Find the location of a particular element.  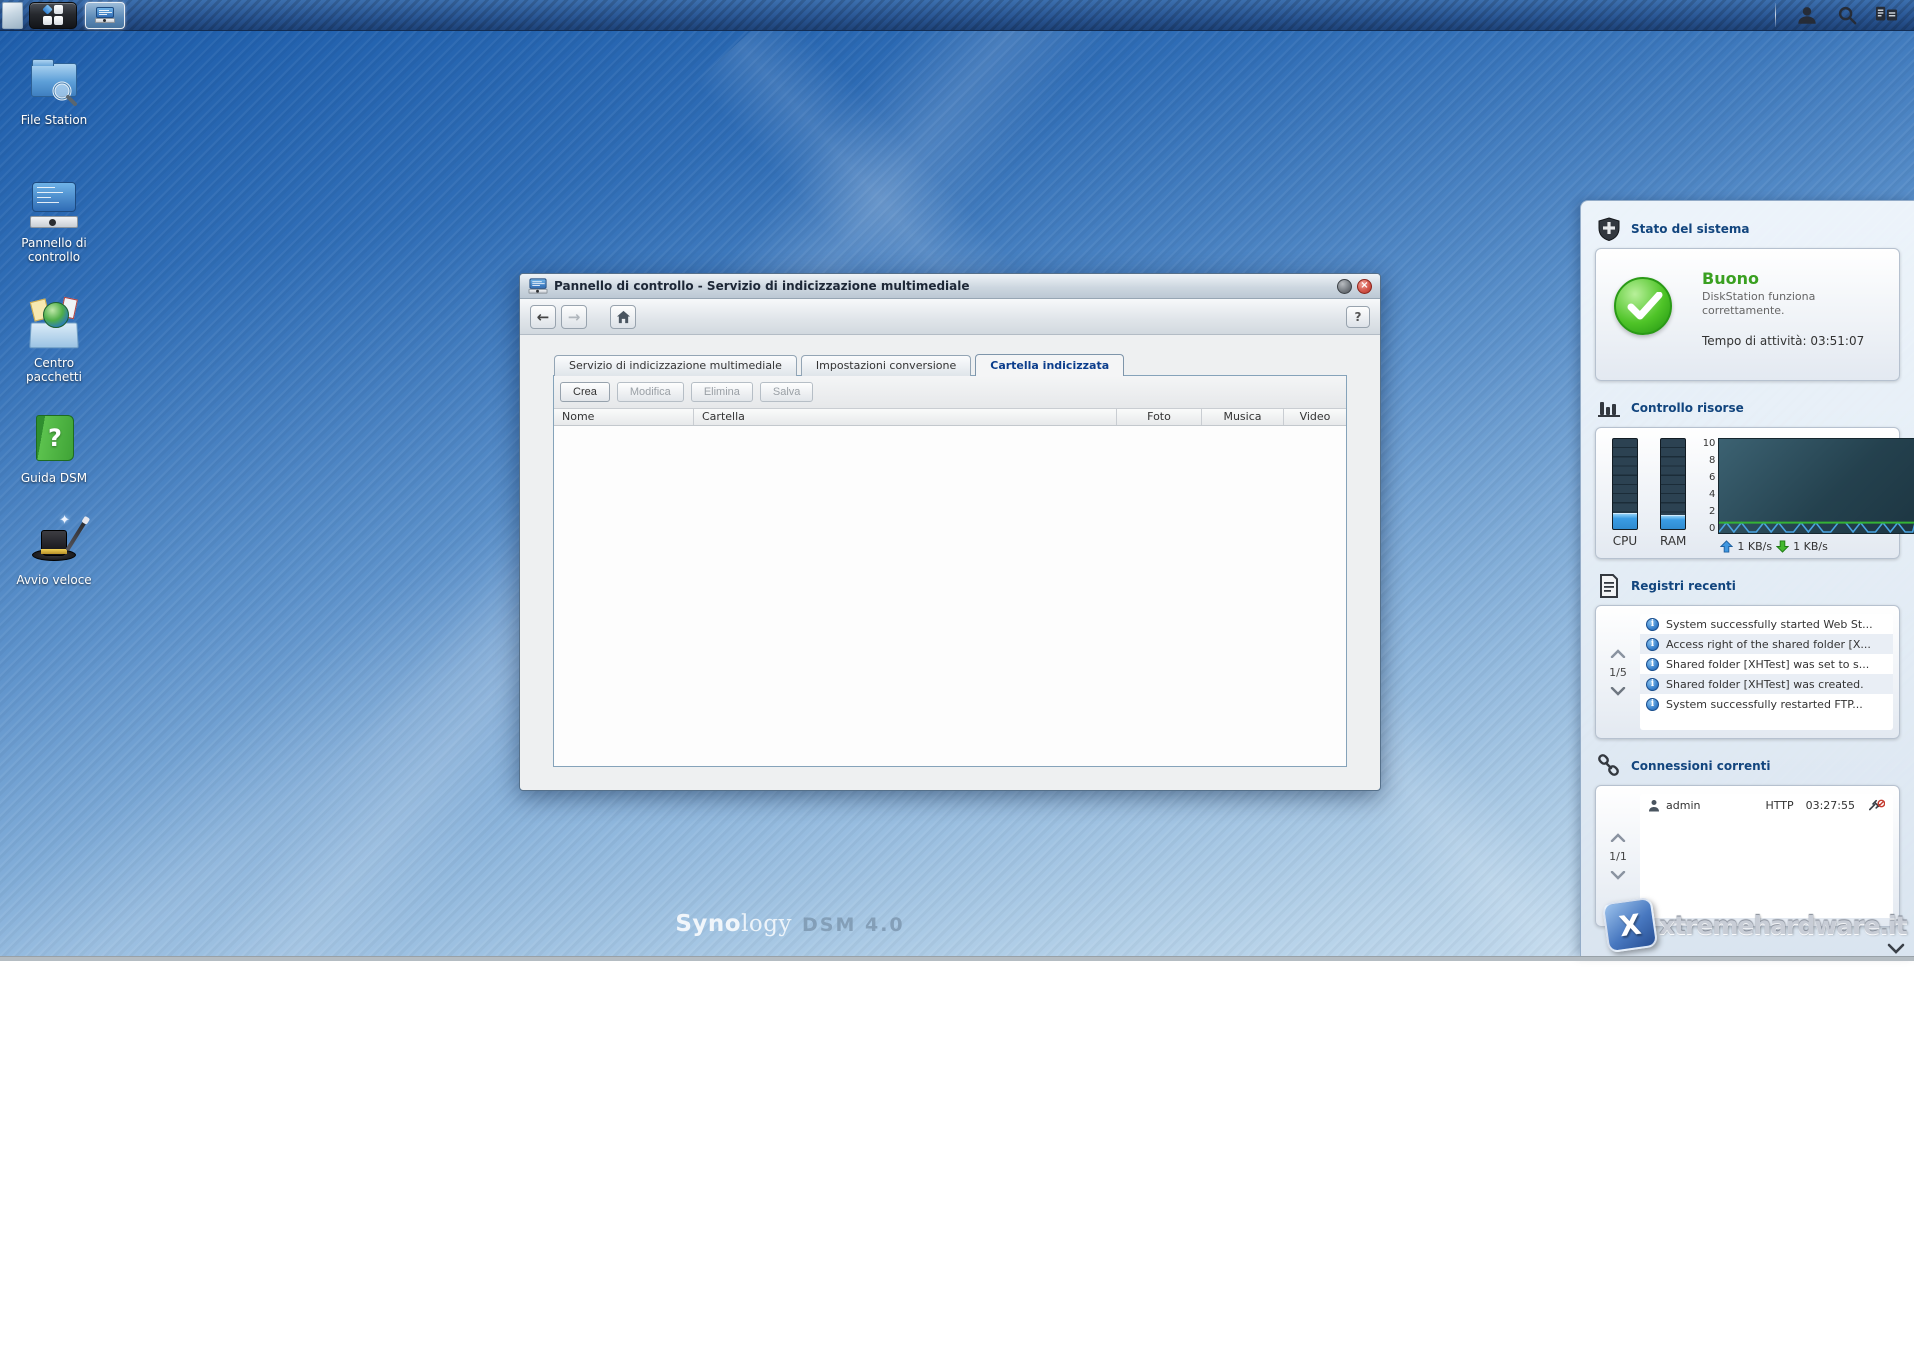

help-button: ? is located at coordinates (1358, 317).